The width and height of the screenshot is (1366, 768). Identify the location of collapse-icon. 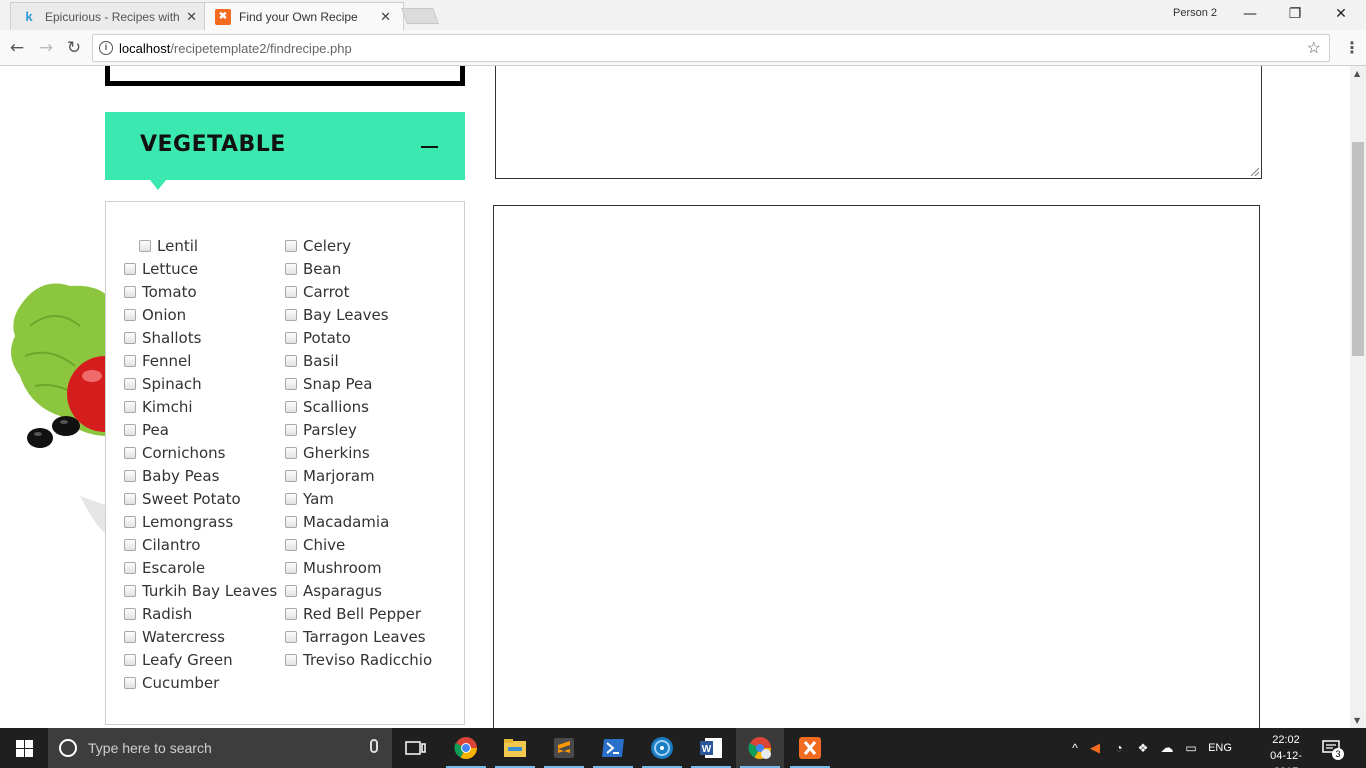
(429, 147).